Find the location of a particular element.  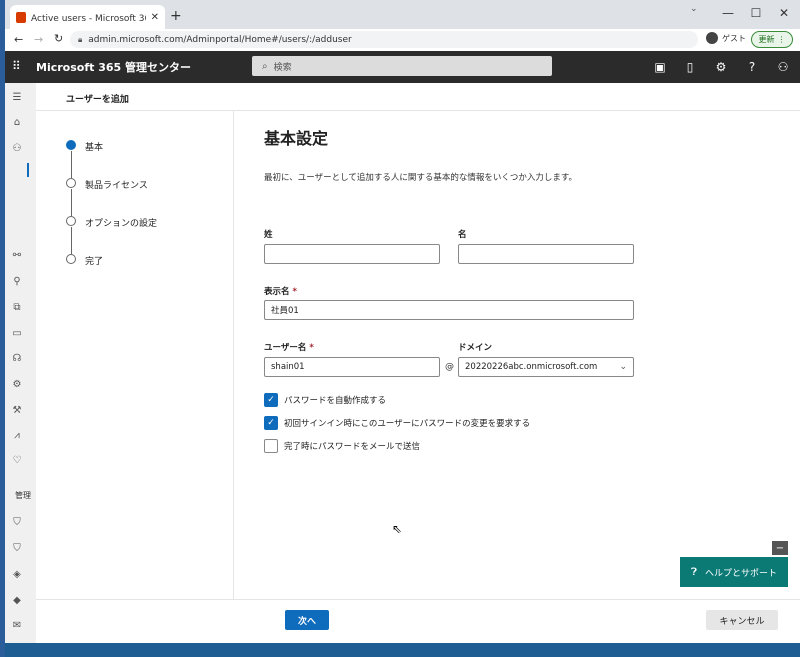

help-chat-icon: ❓︎ is located at coordinates (693, 572).